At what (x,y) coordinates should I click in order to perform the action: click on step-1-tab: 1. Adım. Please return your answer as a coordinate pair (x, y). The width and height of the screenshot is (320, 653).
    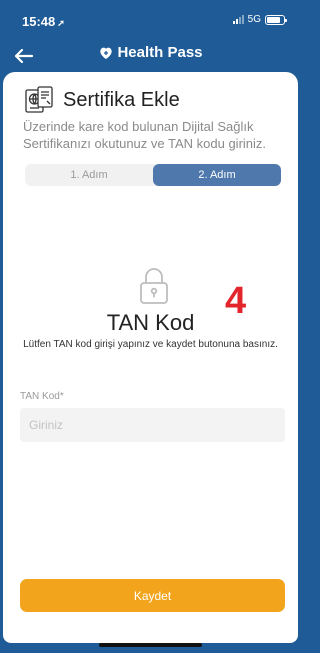
    Looking at the image, I should click on (89, 175).